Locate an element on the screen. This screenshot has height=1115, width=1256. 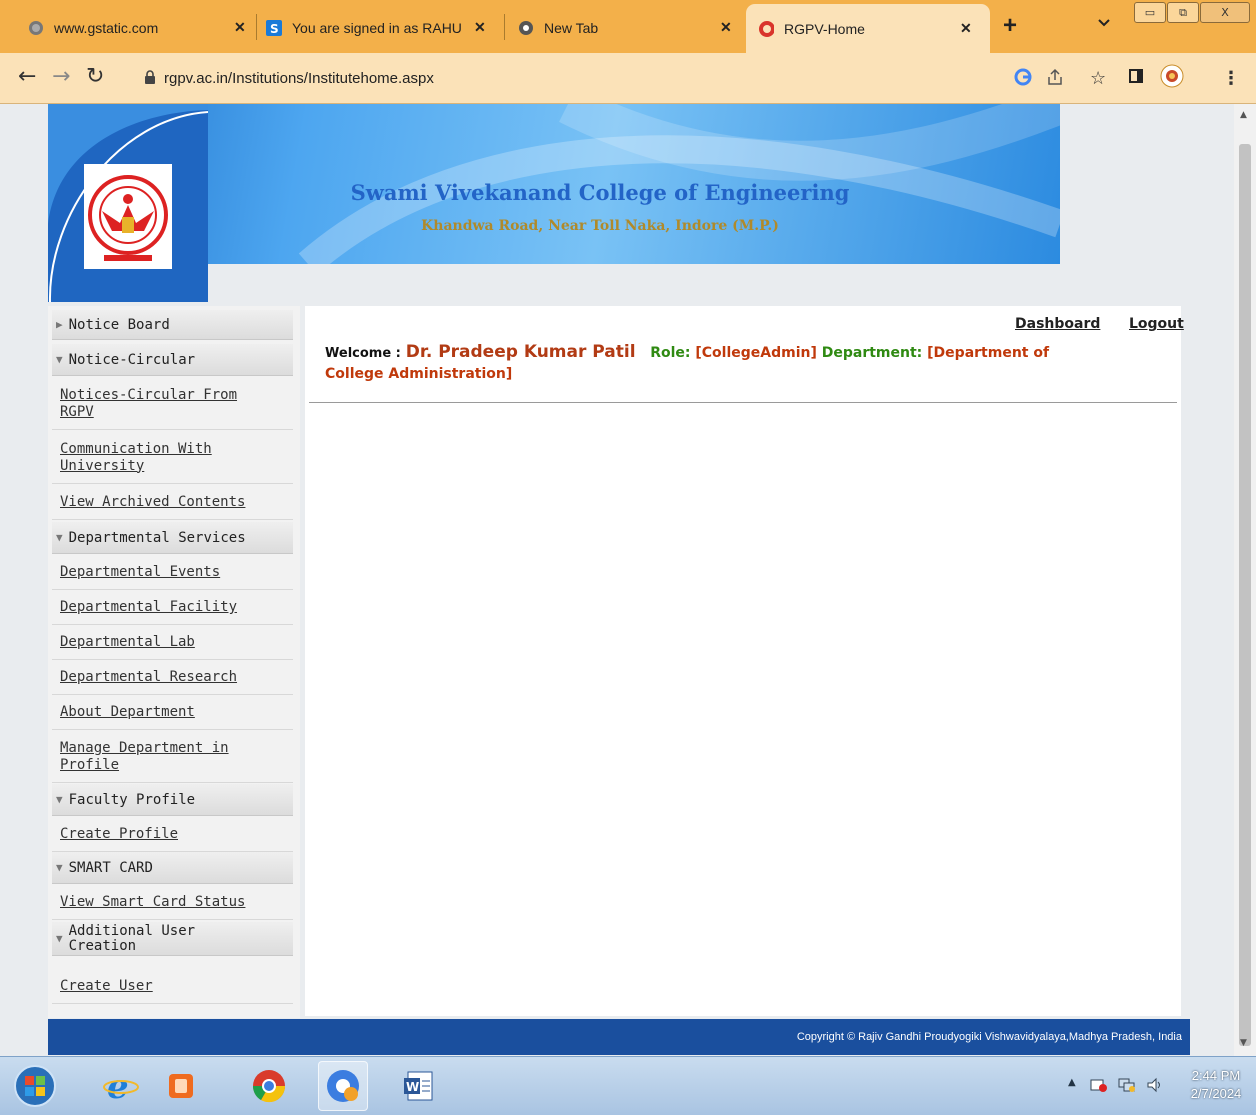
college-name: Swami Vivekanand College of Engineering is located at coordinates (600, 192).